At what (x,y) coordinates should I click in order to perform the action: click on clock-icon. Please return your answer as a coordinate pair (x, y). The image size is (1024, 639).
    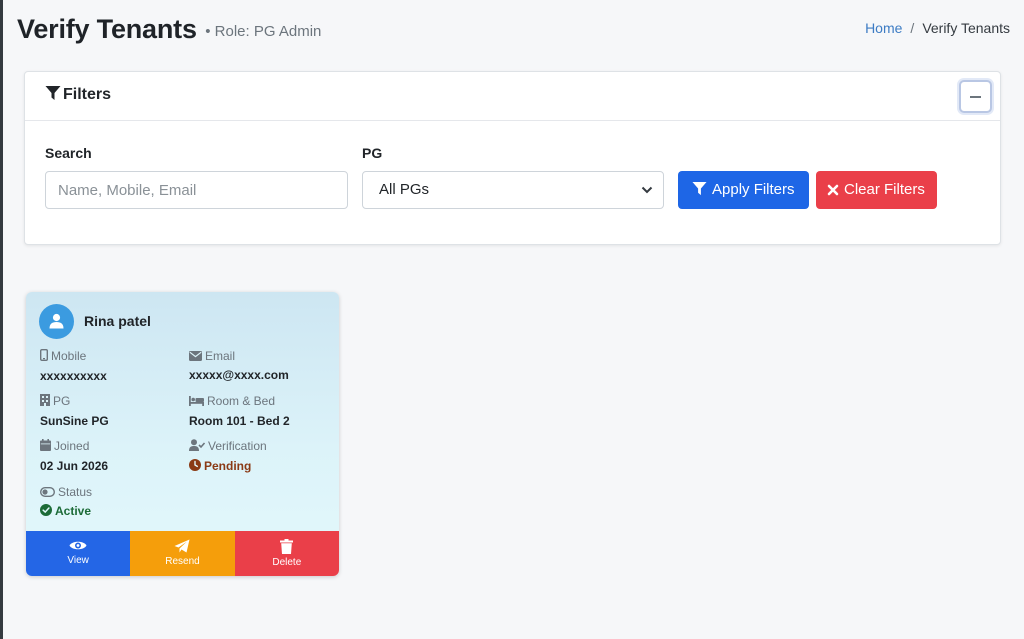
    Looking at the image, I should click on (195, 465).